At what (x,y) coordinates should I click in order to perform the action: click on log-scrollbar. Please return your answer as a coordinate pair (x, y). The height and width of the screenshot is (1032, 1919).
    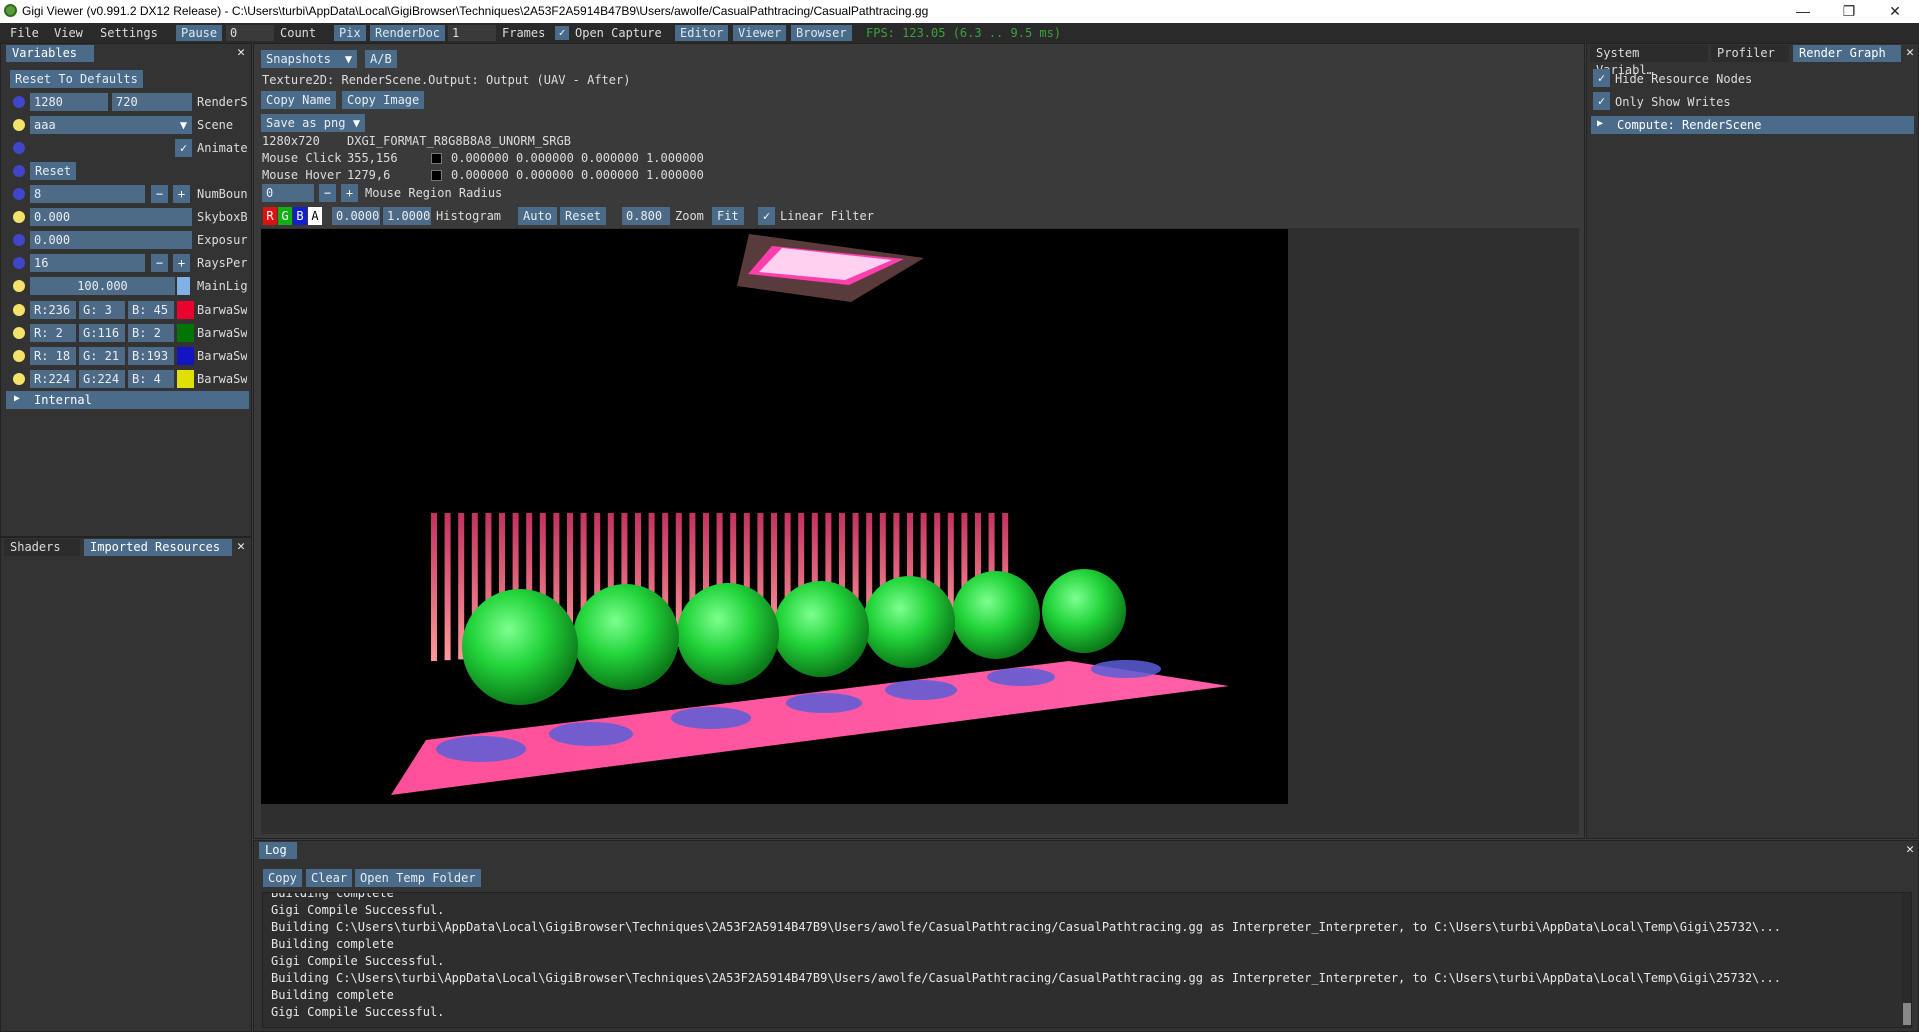
    Looking at the image, I should click on (1906, 960).